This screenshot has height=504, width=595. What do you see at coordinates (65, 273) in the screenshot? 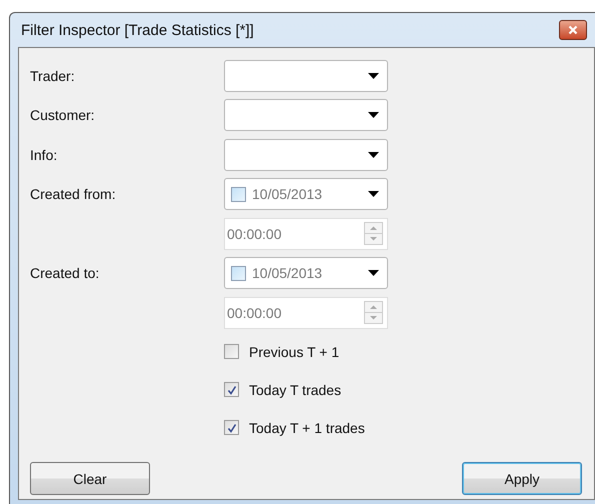
I see `field-label: Created to:` at bounding box center [65, 273].